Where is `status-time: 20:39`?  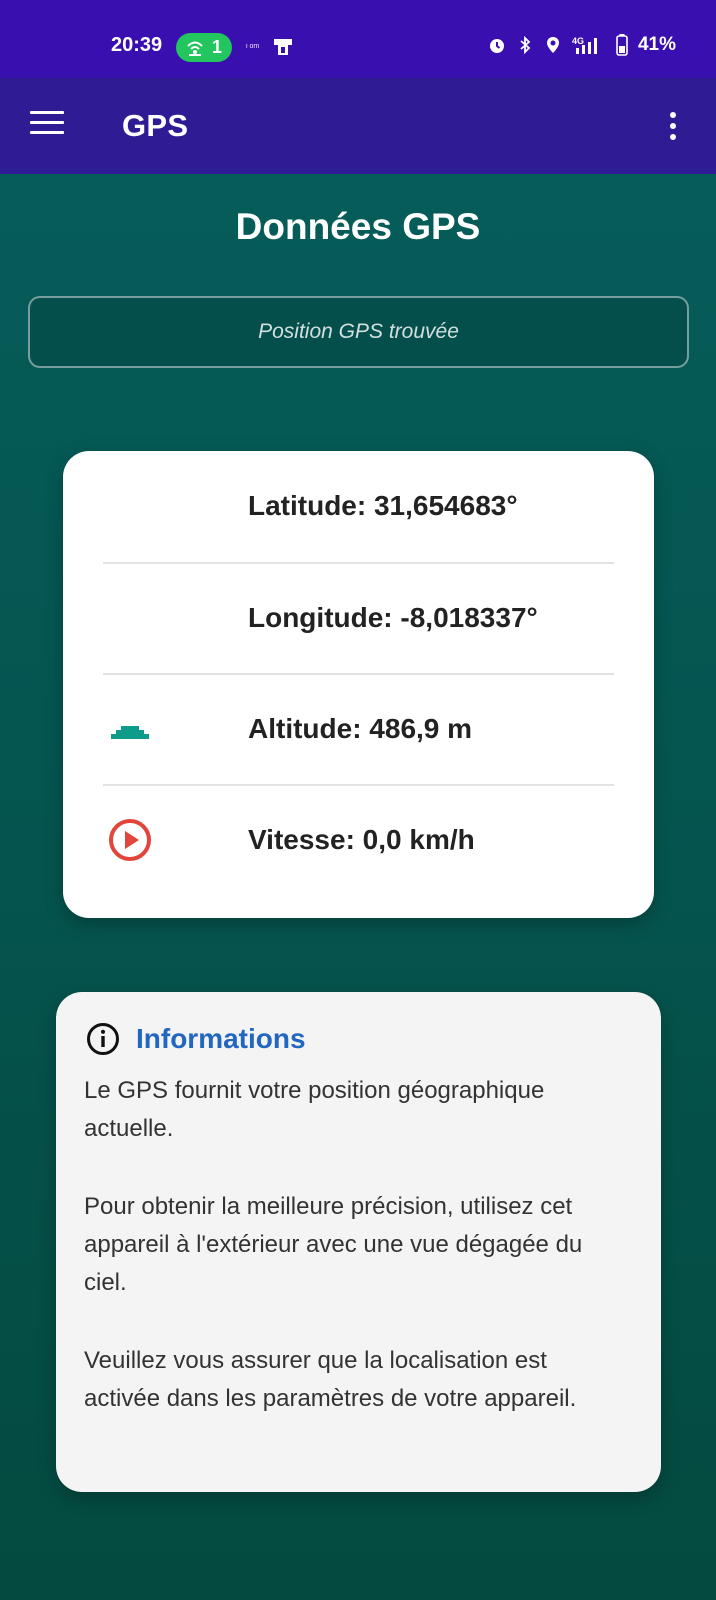
status-time: 20:39 is located at coordinates (137, 45).